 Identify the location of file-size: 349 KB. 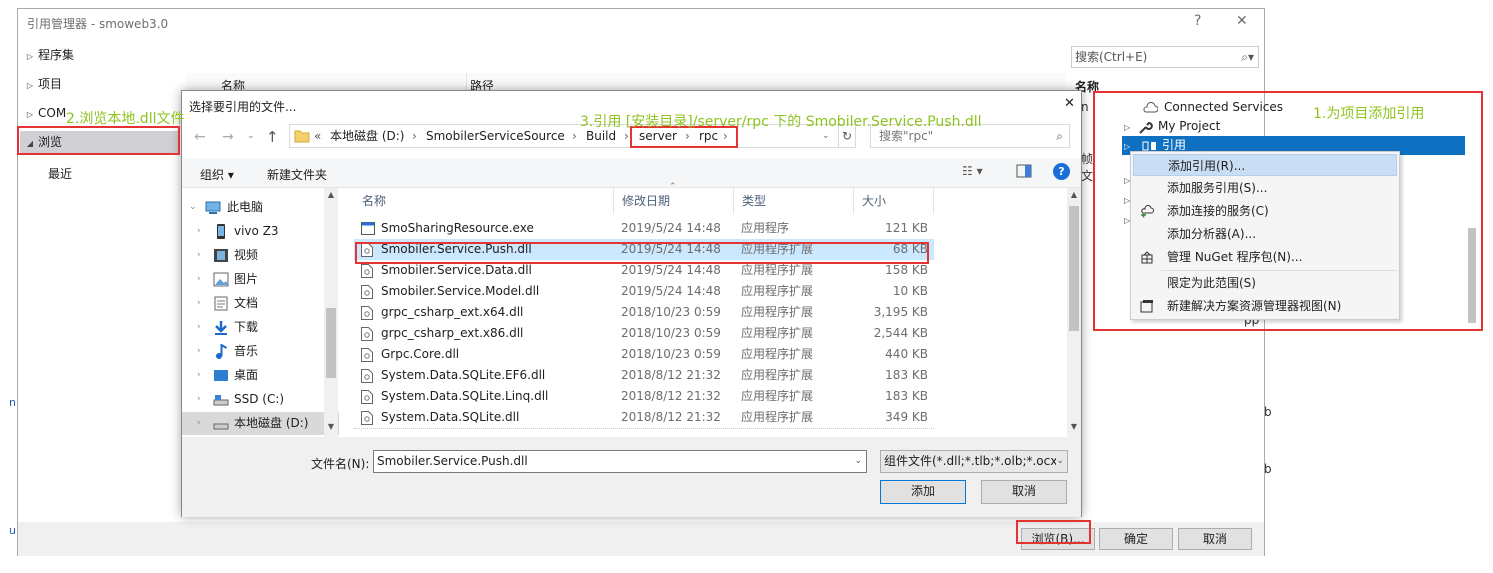
(906, 417).